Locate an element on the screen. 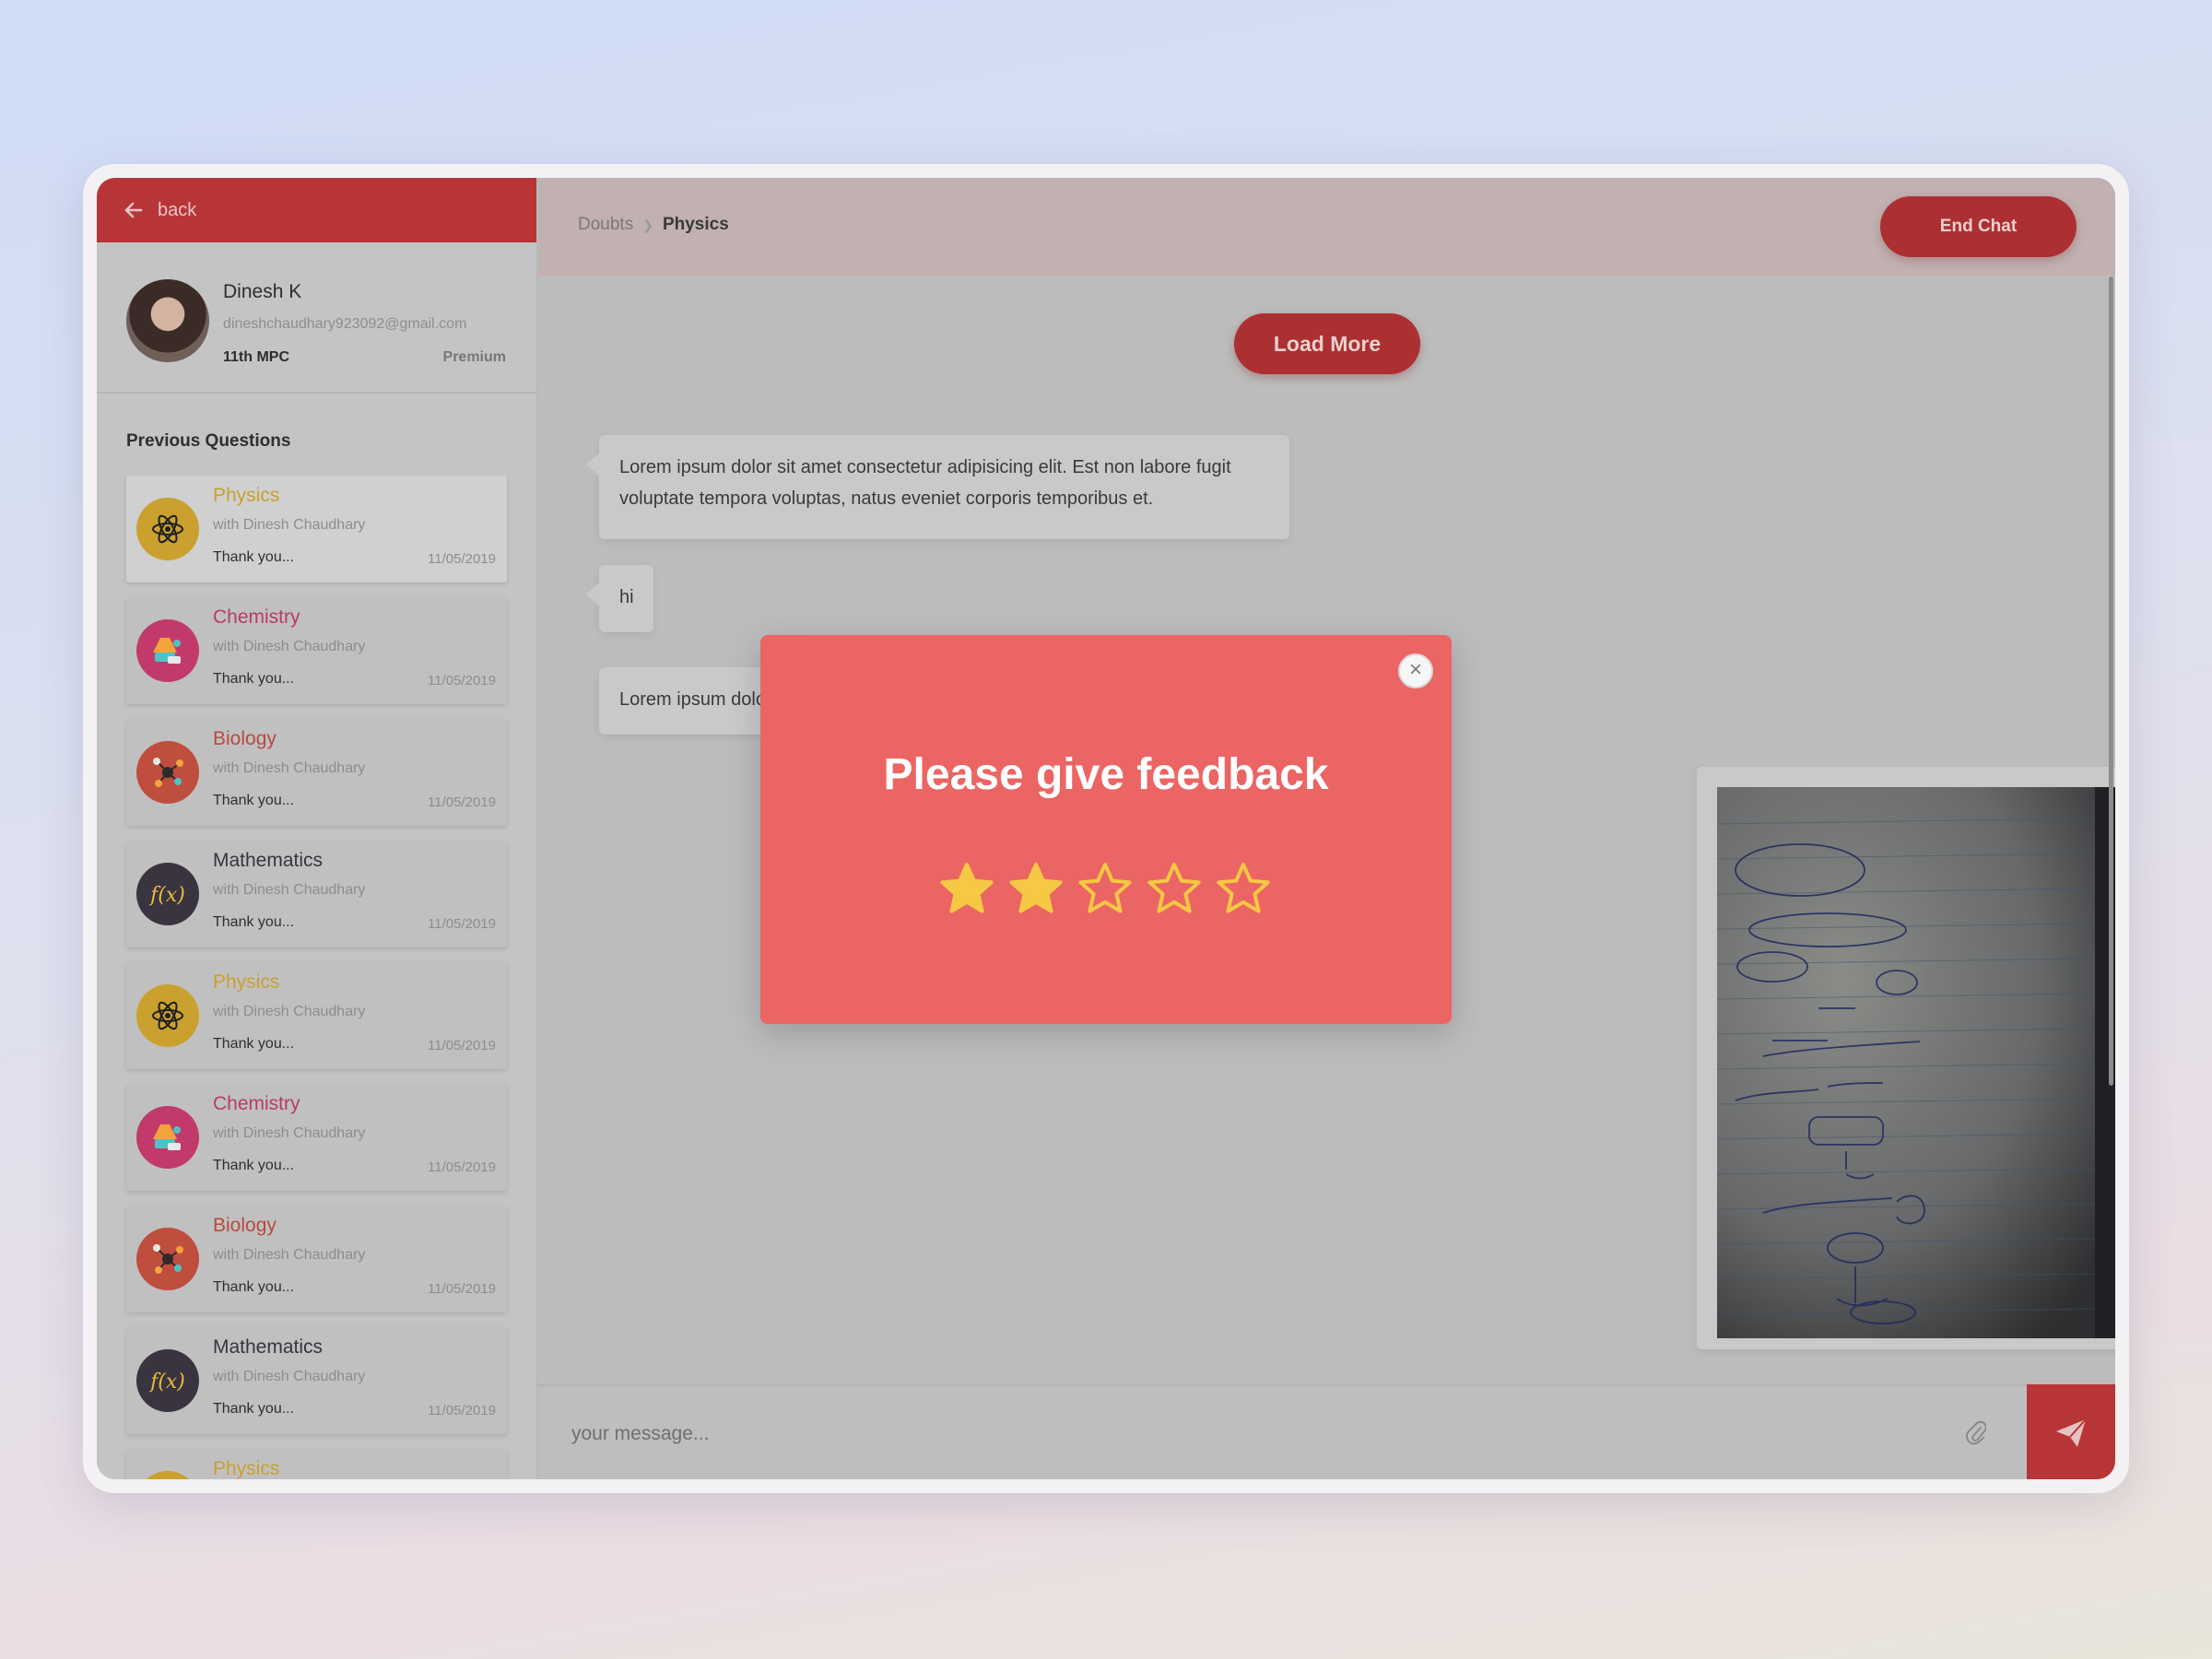  send-button is located at coordinates (2071, 1431).